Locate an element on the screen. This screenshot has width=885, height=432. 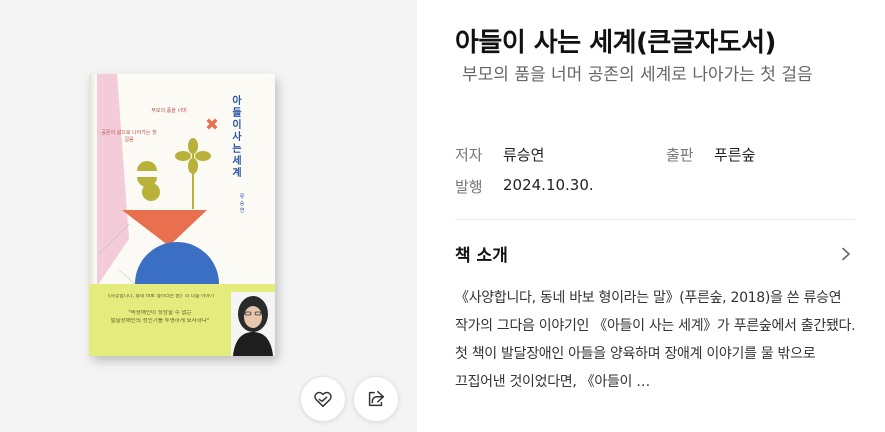
publisher-label: 출판 is located at coordinates (680, 155).